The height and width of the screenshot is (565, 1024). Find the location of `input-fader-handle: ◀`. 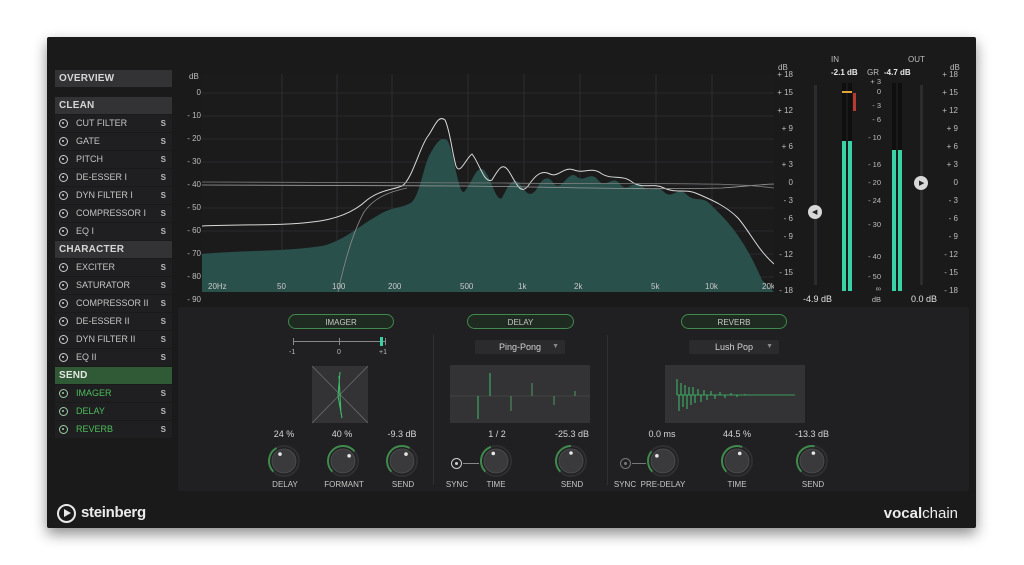

input-fader-handle: ◀ is located at coordinates (815, 212).